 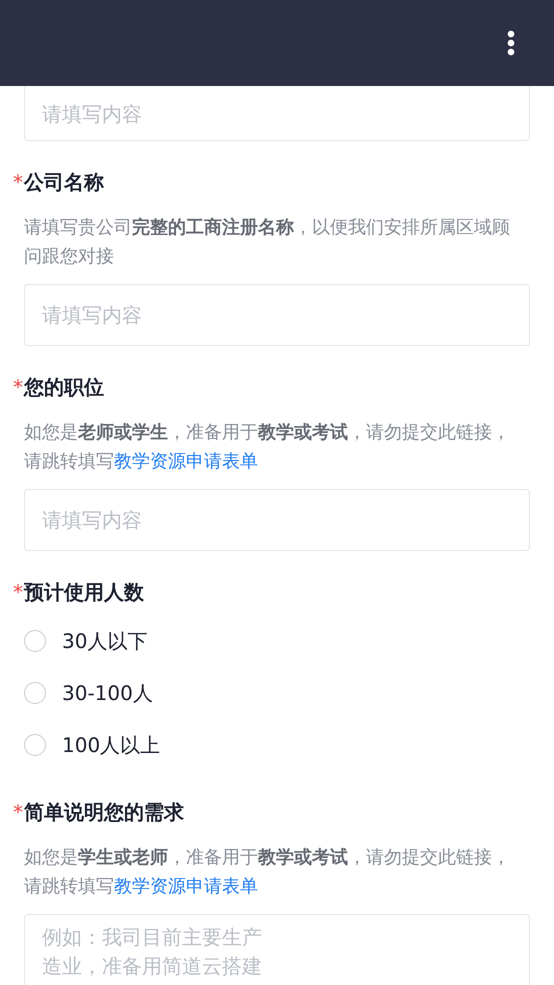 What do you see at coordinates (511, 43) in the screenshot?
I see `more-menu-icon` at bounding box center [511, 43].